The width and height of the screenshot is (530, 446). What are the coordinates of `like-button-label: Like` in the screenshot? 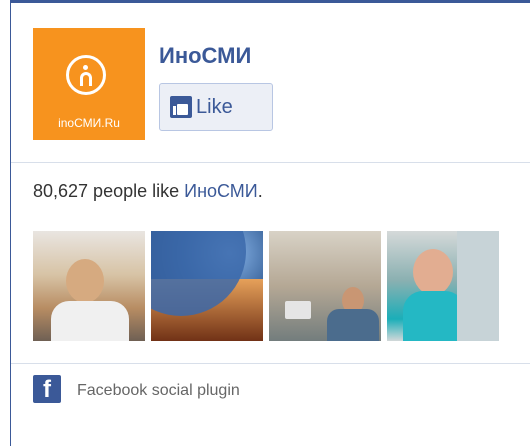 It's located at (214, 107).